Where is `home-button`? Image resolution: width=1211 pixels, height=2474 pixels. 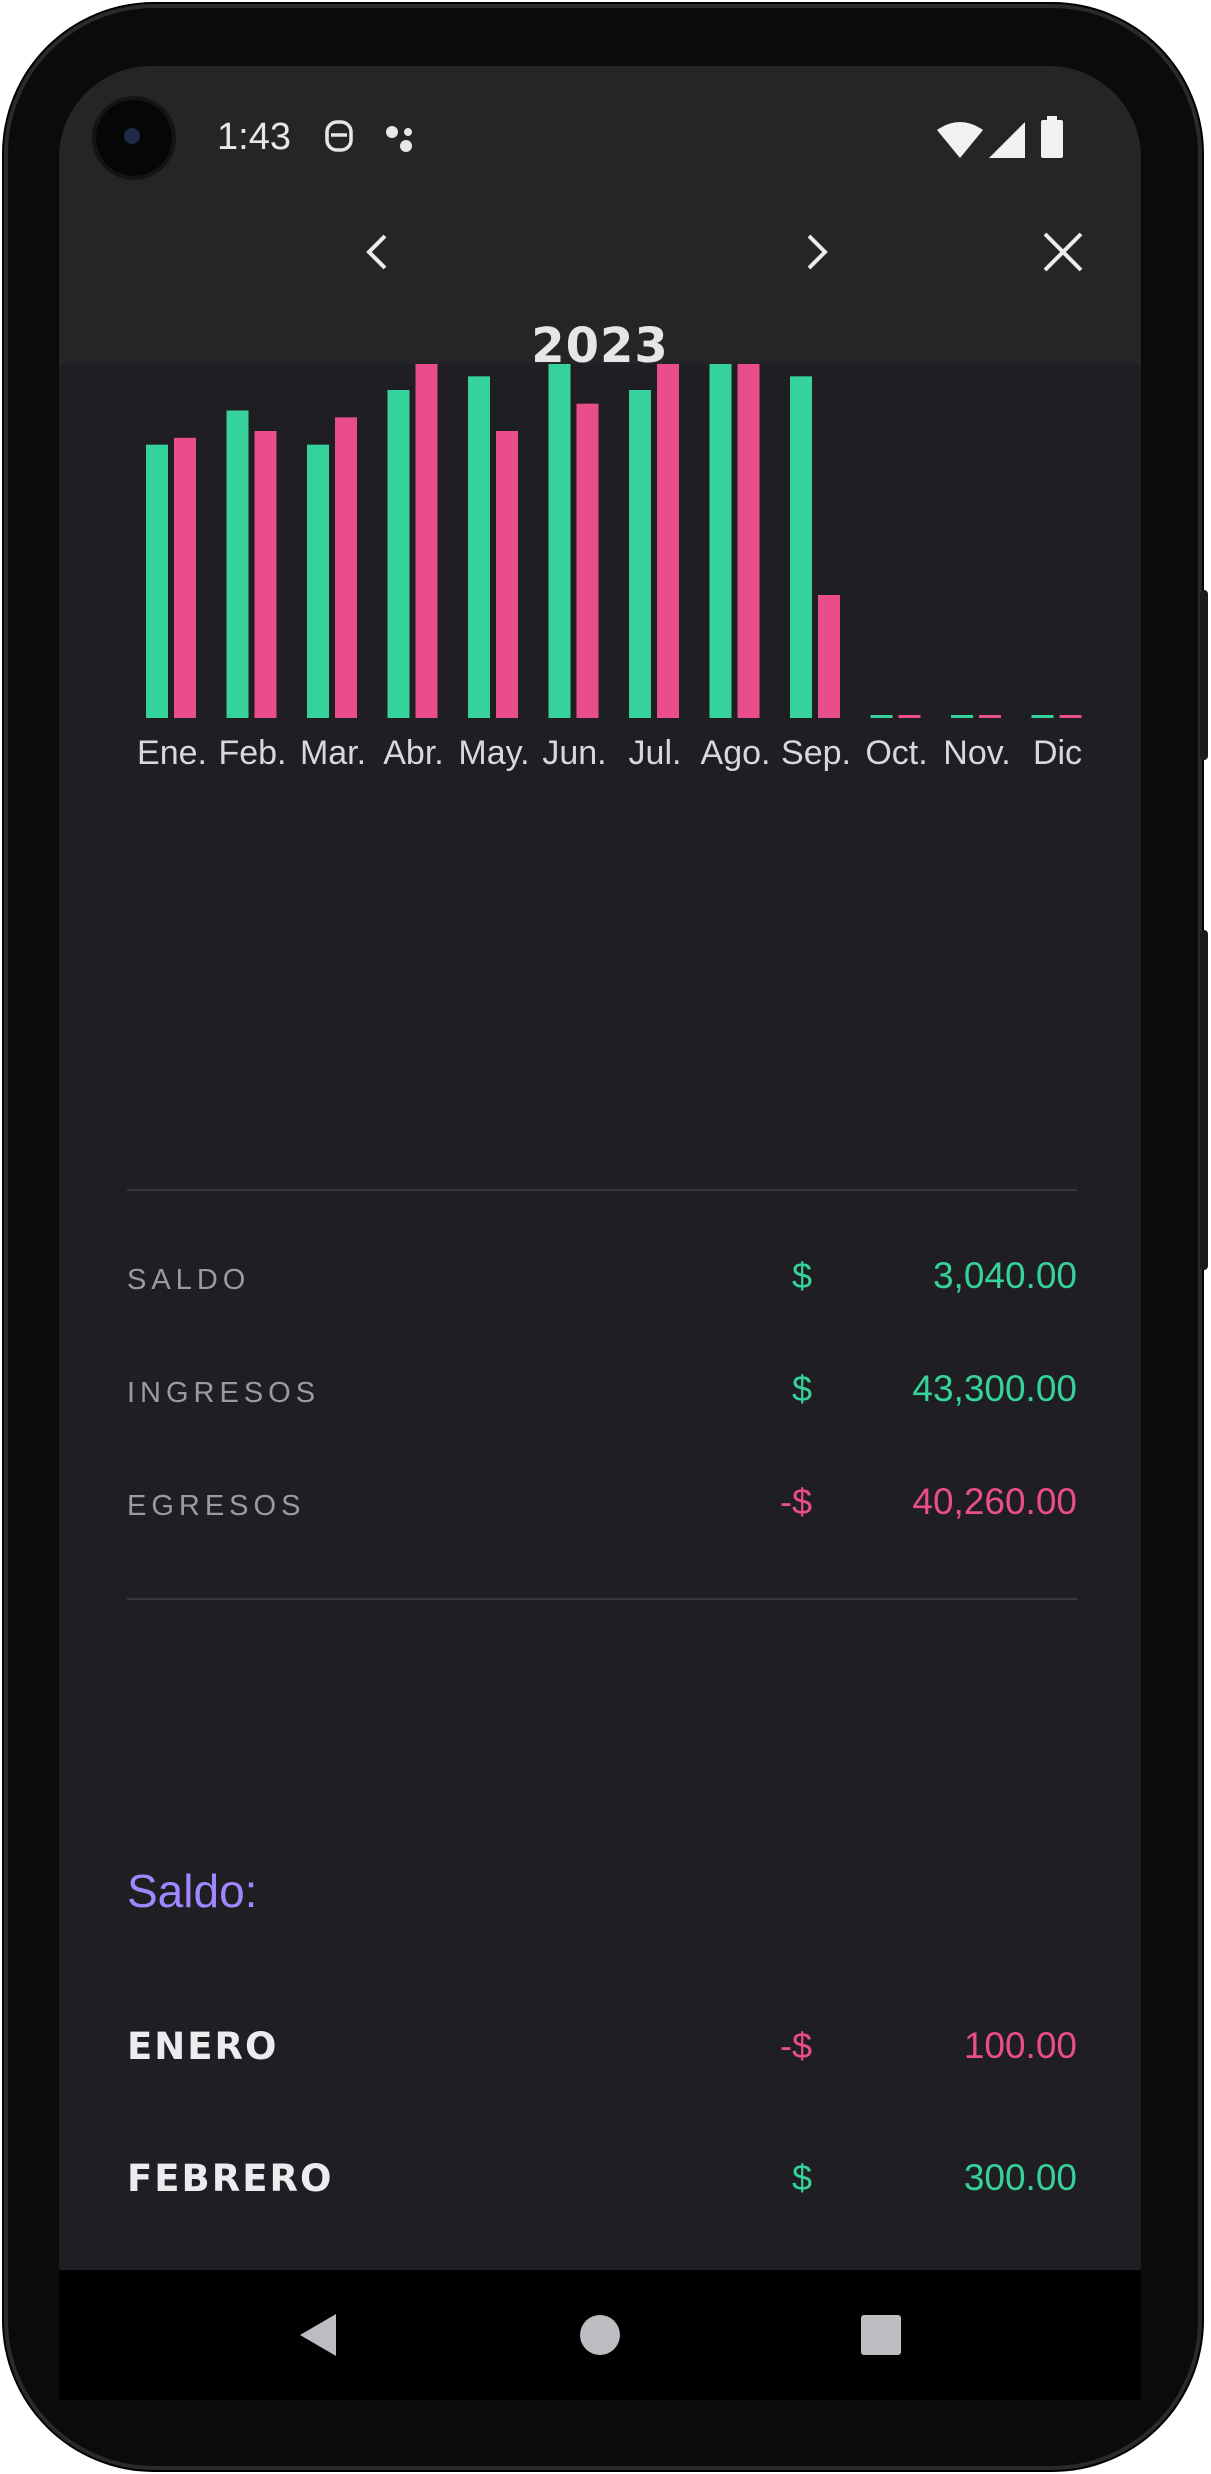
home-button is located at coordinates (600, 2335).